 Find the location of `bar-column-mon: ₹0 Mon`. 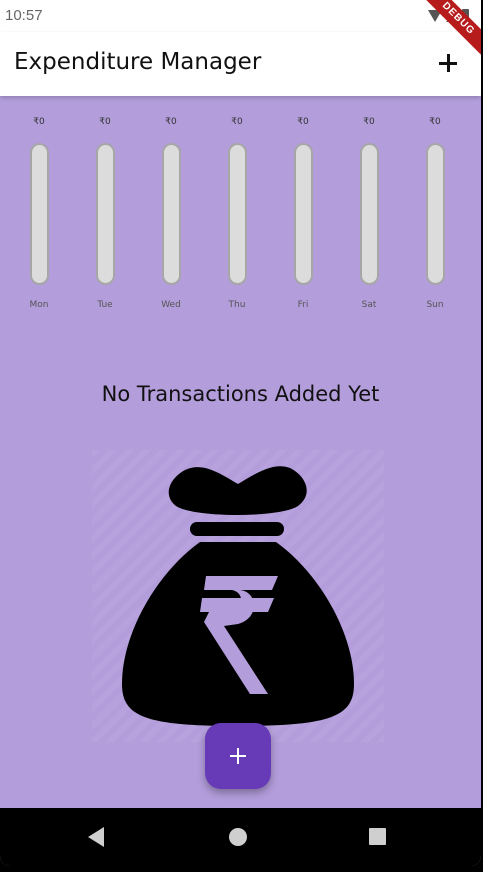

bar-column-mon: ₹0 Mon is located at coordinates (39, 215).